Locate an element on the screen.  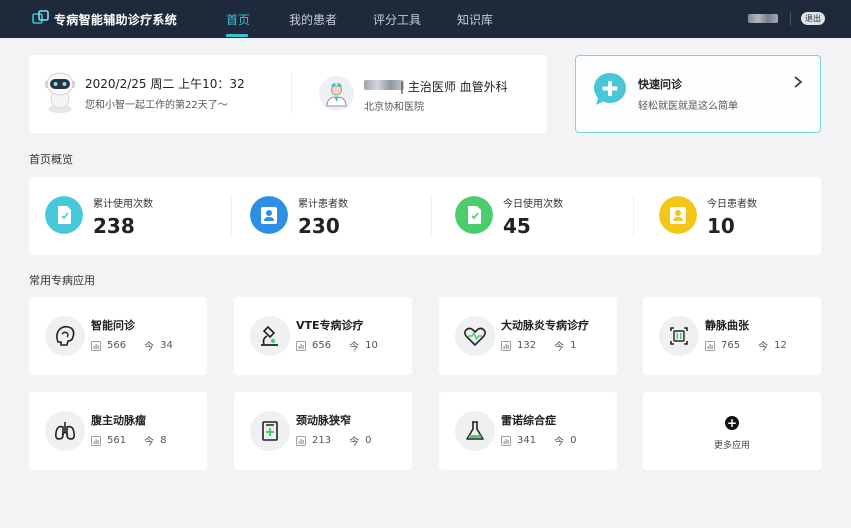
plus-icon: + is located at coordinates (732, 423).